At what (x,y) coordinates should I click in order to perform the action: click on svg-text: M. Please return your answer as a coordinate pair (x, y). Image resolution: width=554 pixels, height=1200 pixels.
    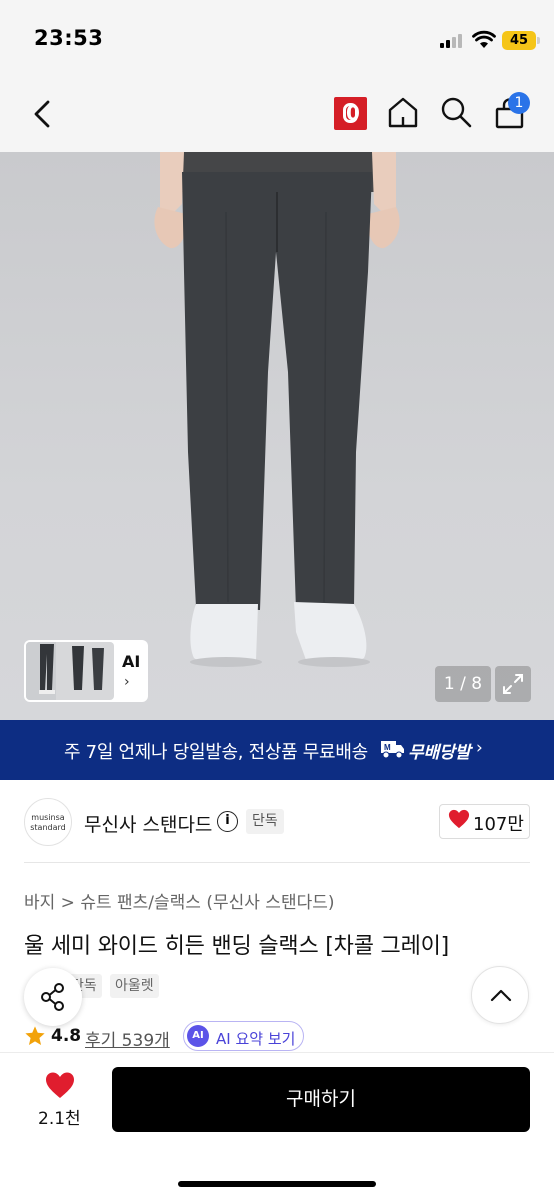
    Looking at the image, I should click on (387, 747).